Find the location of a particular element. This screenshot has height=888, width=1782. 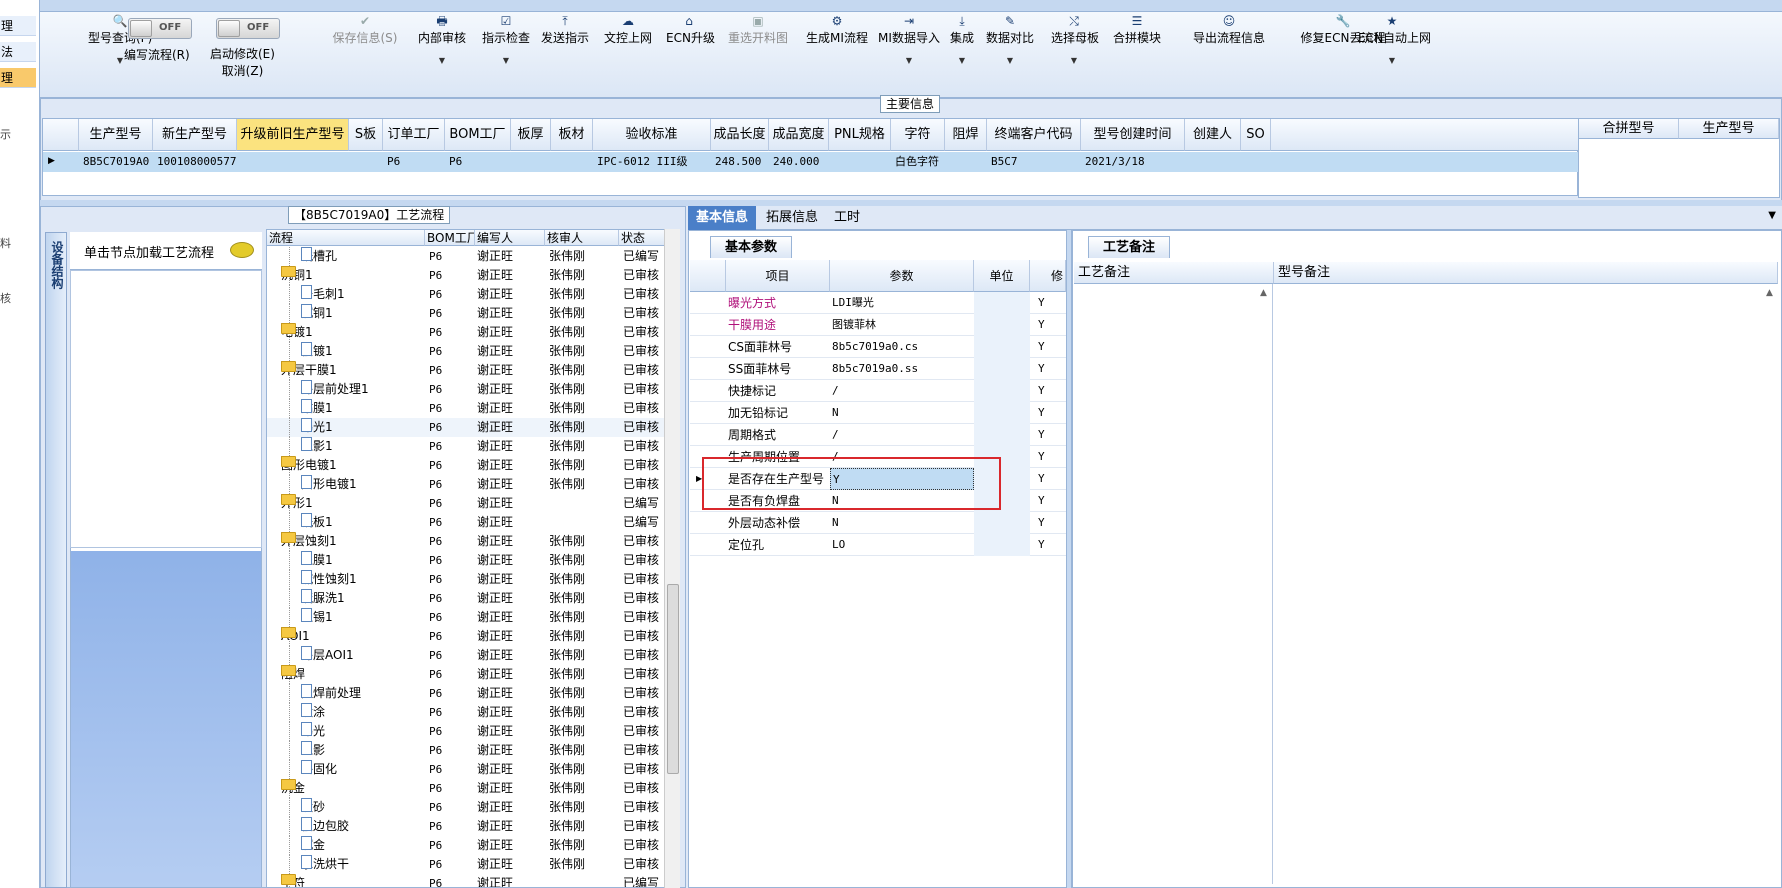

left-menu-item-1: 理 is located at coordinates (18, 26).